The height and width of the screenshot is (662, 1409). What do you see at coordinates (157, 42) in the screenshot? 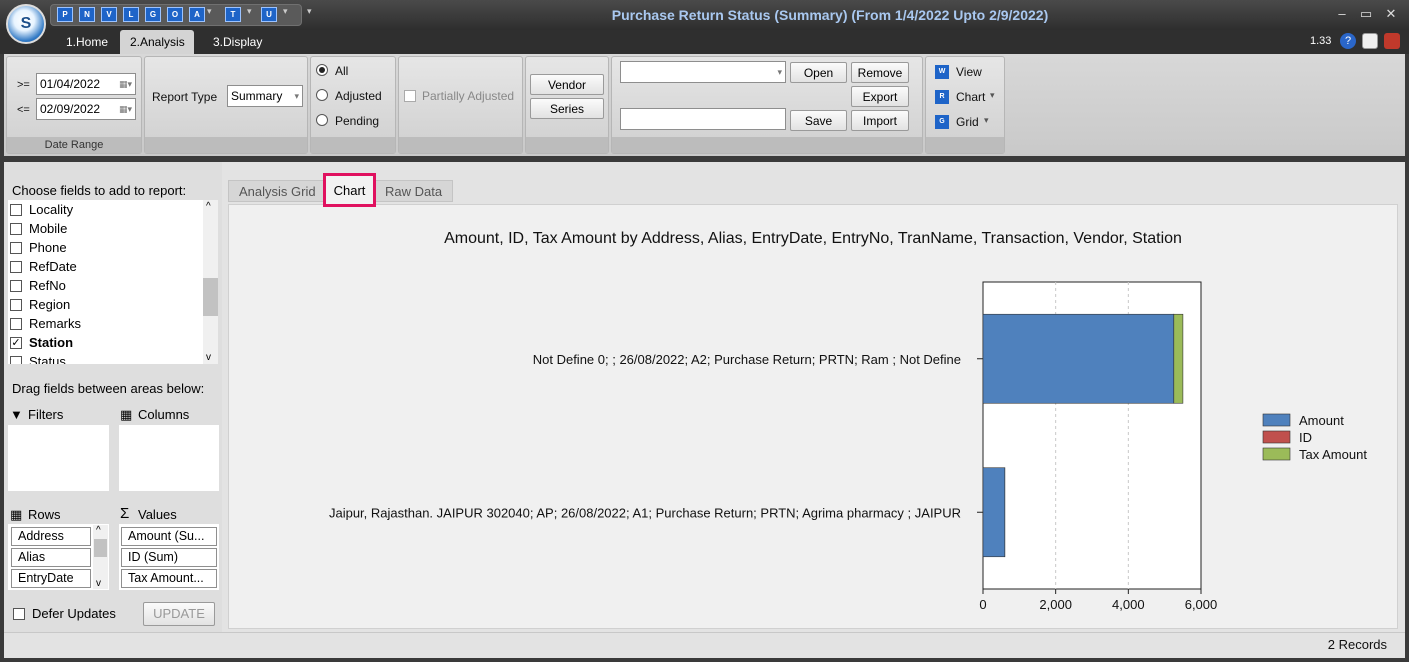
I see `ribbon-tab-analysis: 2.Analysis` at bounding box center [157, 42].